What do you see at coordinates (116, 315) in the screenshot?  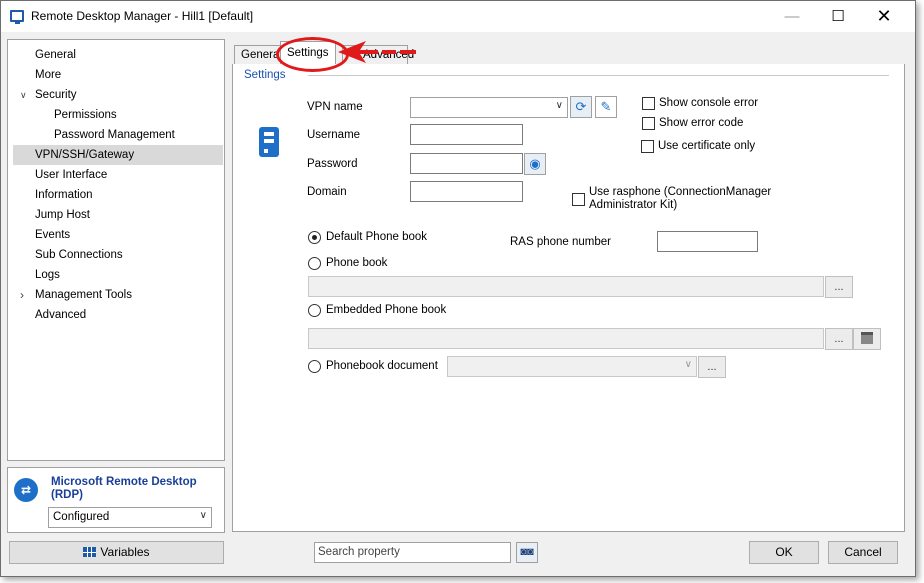 I see `sidebar-item-advanced: Advanced` at bounding box center [116, 315].